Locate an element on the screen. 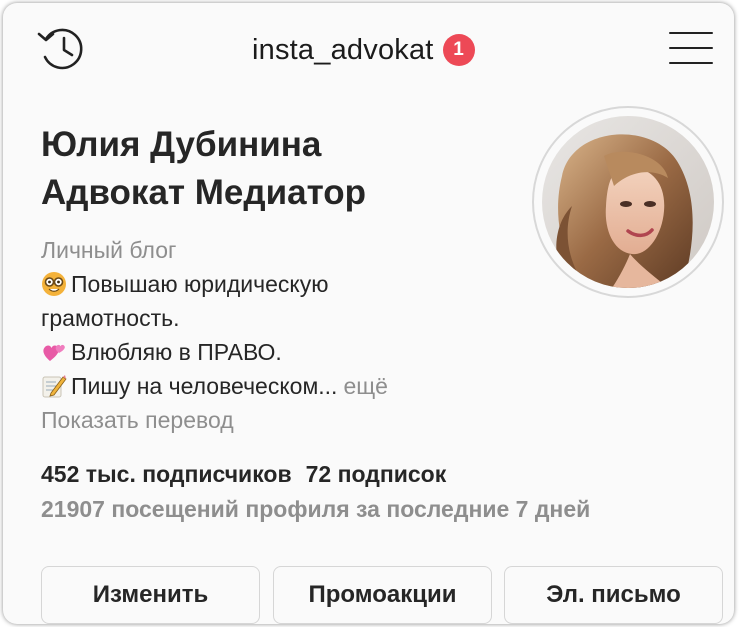  following-count: 72 подписок is located at coordinates (376, 474).